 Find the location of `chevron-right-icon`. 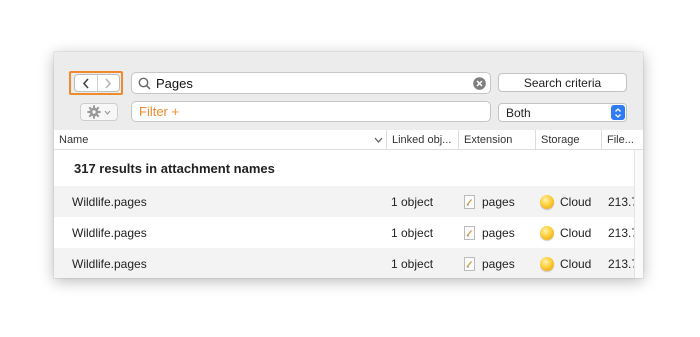

chevron-right-icon is located at coordinates (108, 83).